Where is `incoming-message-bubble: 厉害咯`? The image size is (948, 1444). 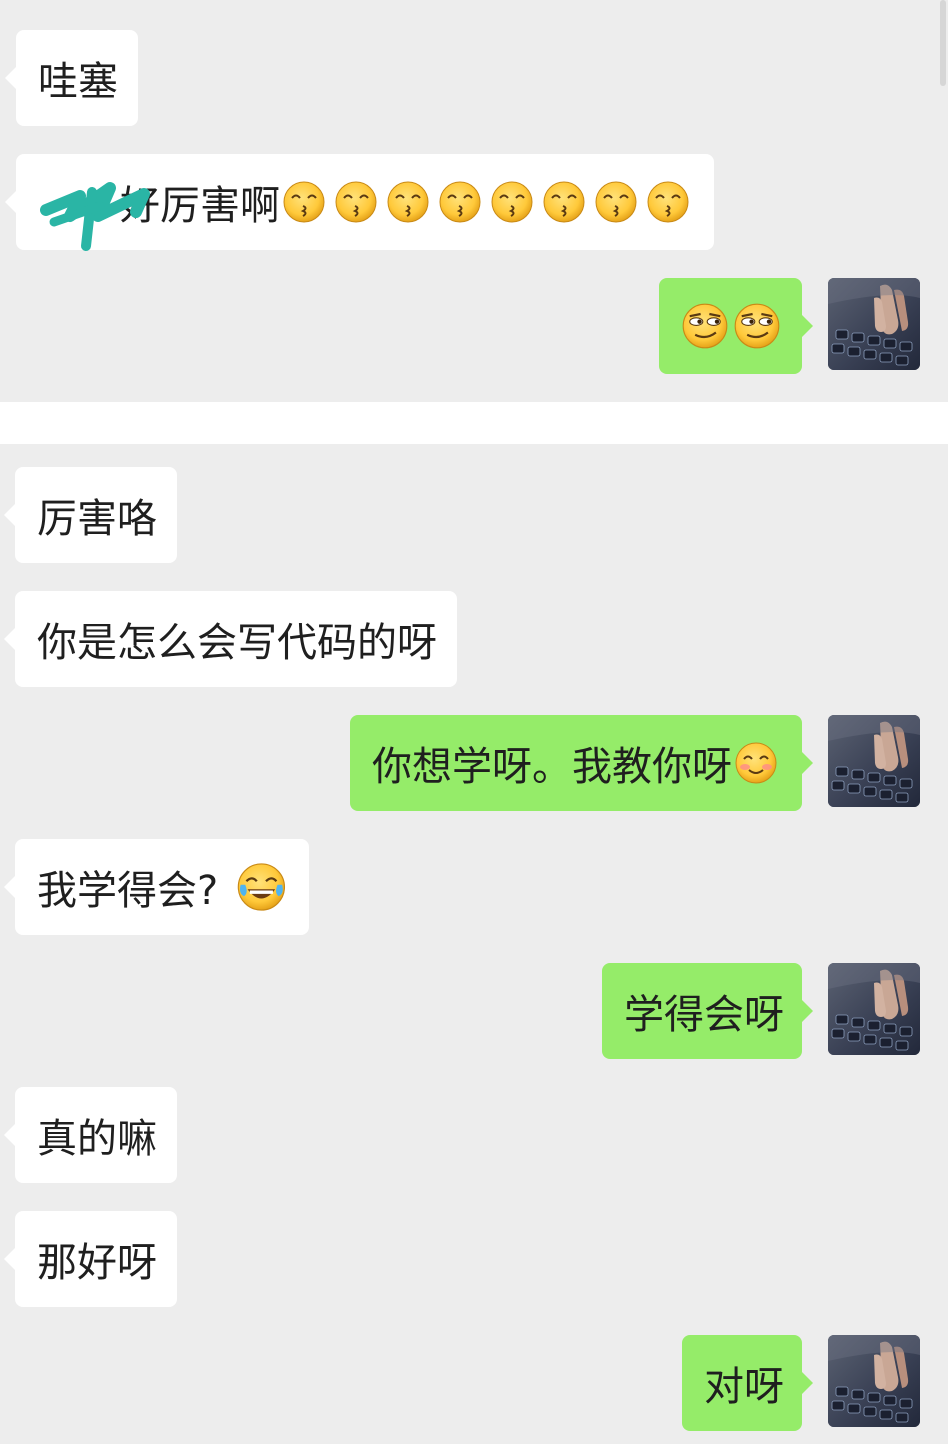 incoming-message-bubble: 厉害咯 is located at coordinates (90, 515).